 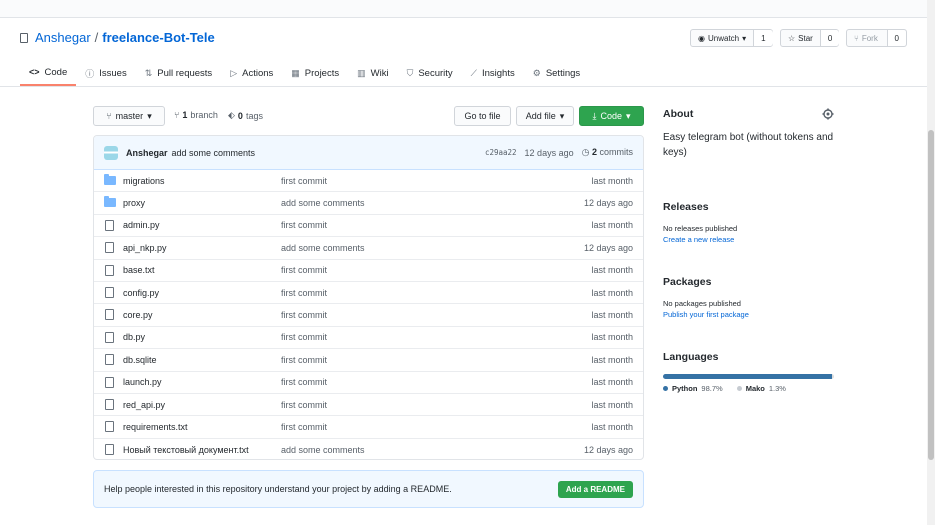 What do you see at coordinates (368, 405) in the screenshot?
I see `file-row: red_api.py first commit last month` at bounding box center [368, 405].